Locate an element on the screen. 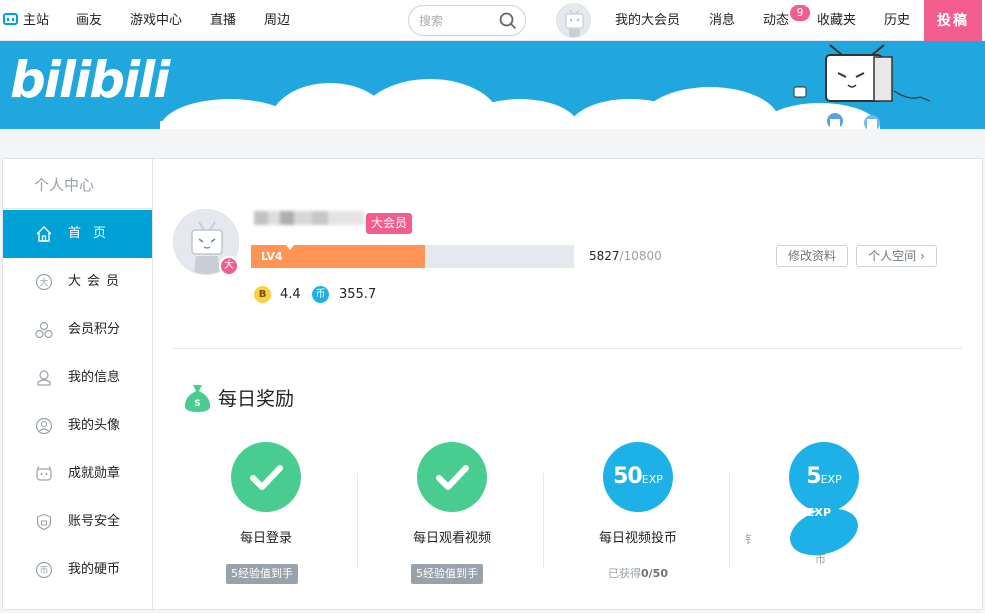  sidebar-item-my-avatar: 我的头像 is located at coordinates (77, 426).